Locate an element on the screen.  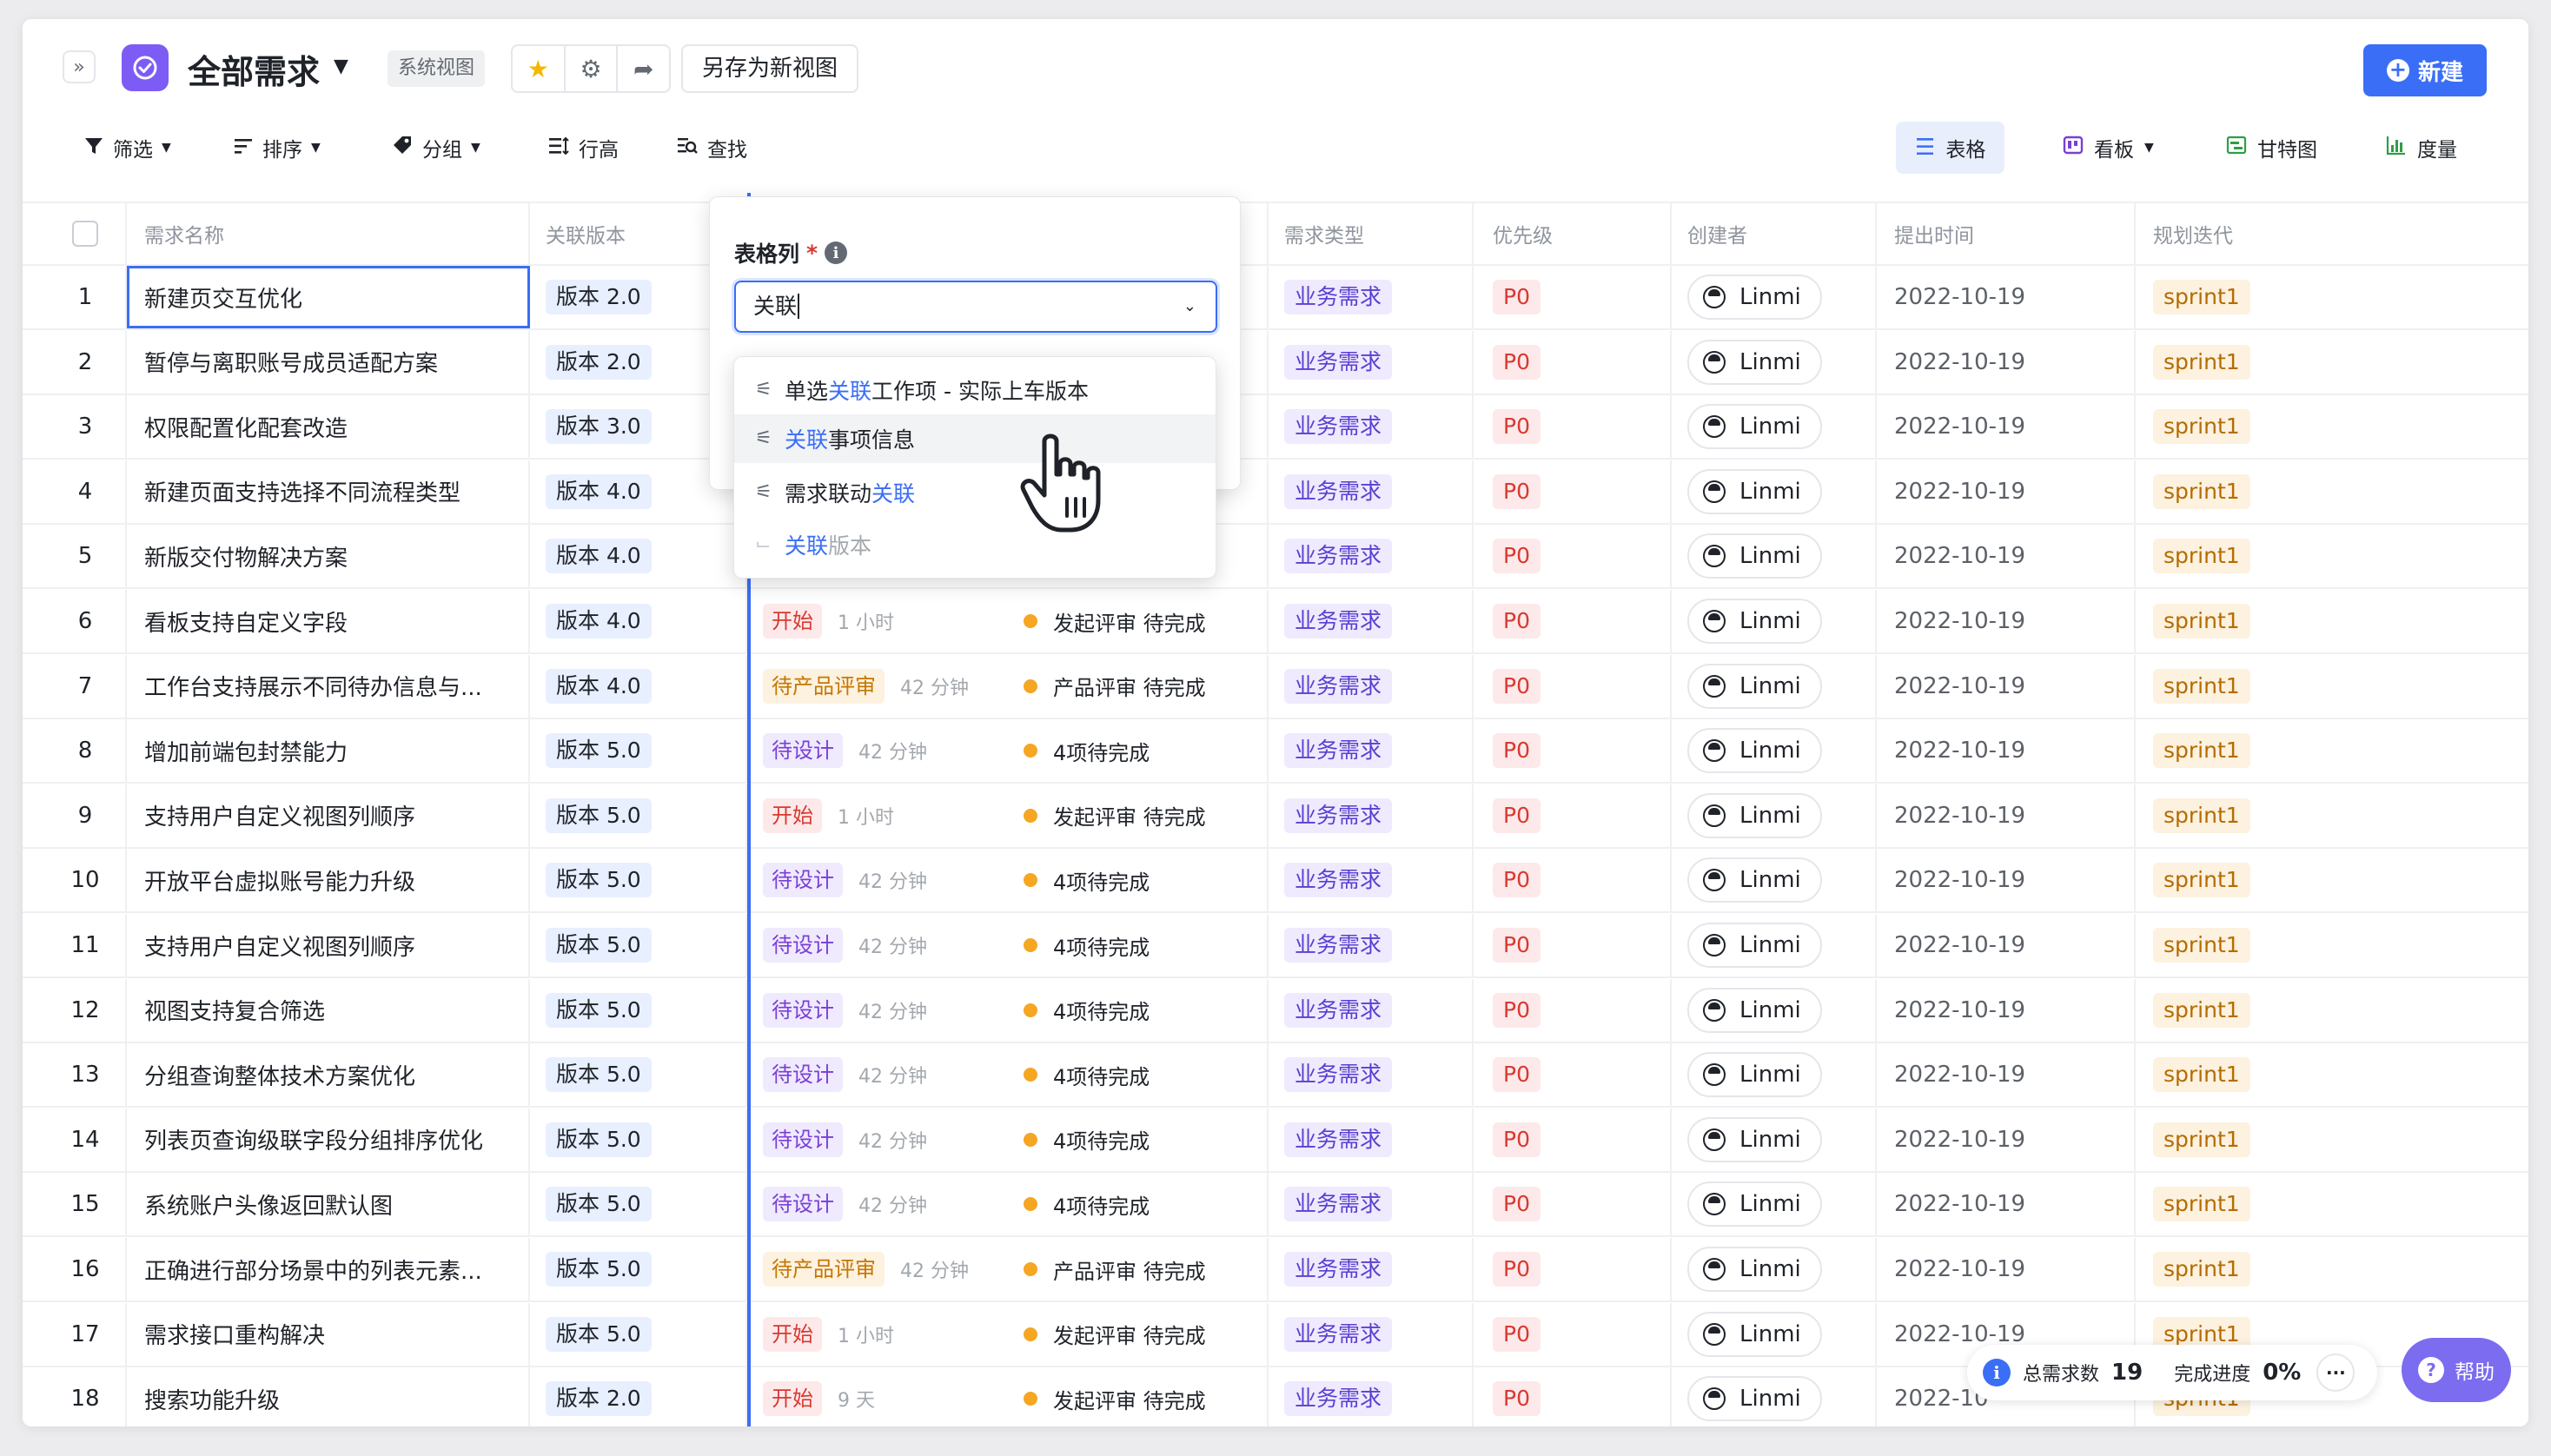
requirement-name: 需求接口重构解决 is located at coordinates (328, 1334).